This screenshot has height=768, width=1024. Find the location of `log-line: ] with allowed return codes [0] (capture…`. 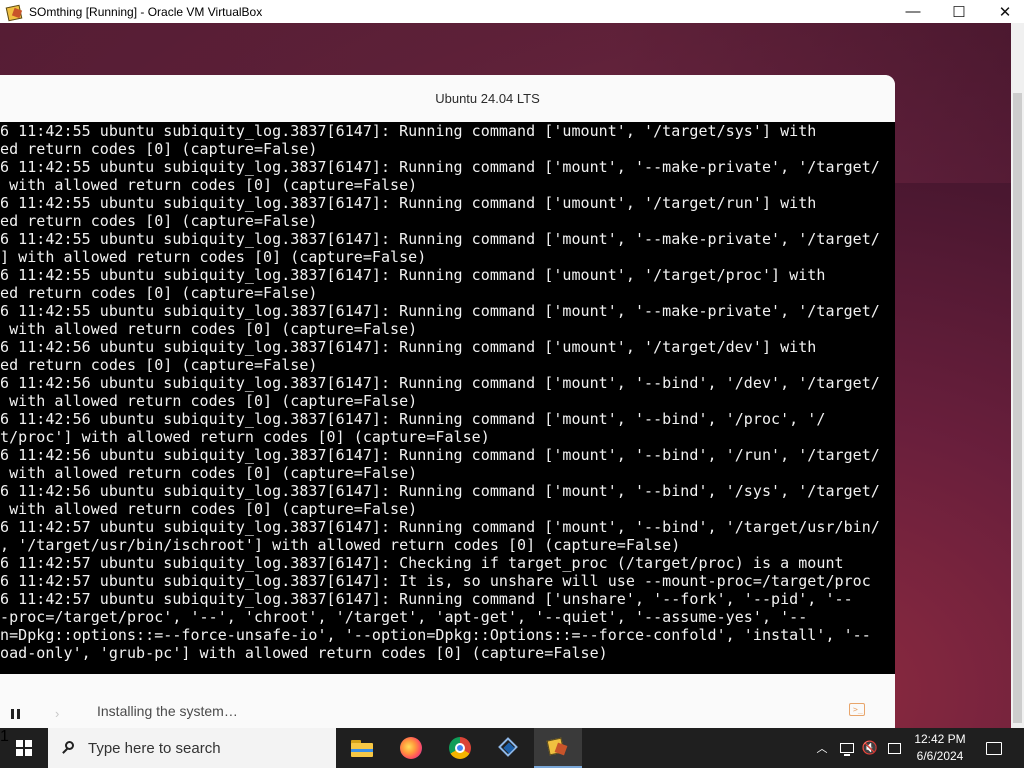

log-line: ] with allowed return codes [0] (capture… is located at coordinates (213, 257).